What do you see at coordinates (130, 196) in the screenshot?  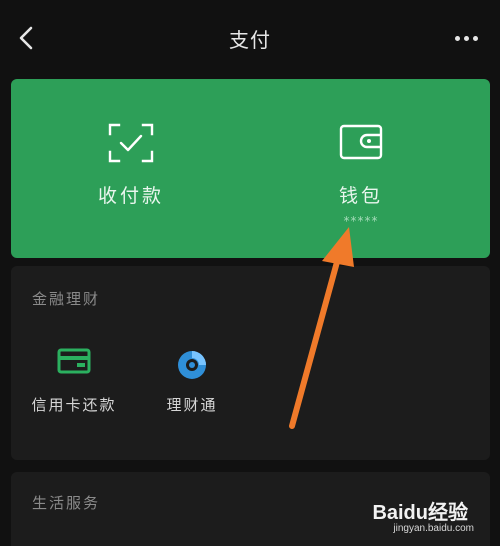 I see `receive-payment-label: 收付款` at bounding box center [130, 196].